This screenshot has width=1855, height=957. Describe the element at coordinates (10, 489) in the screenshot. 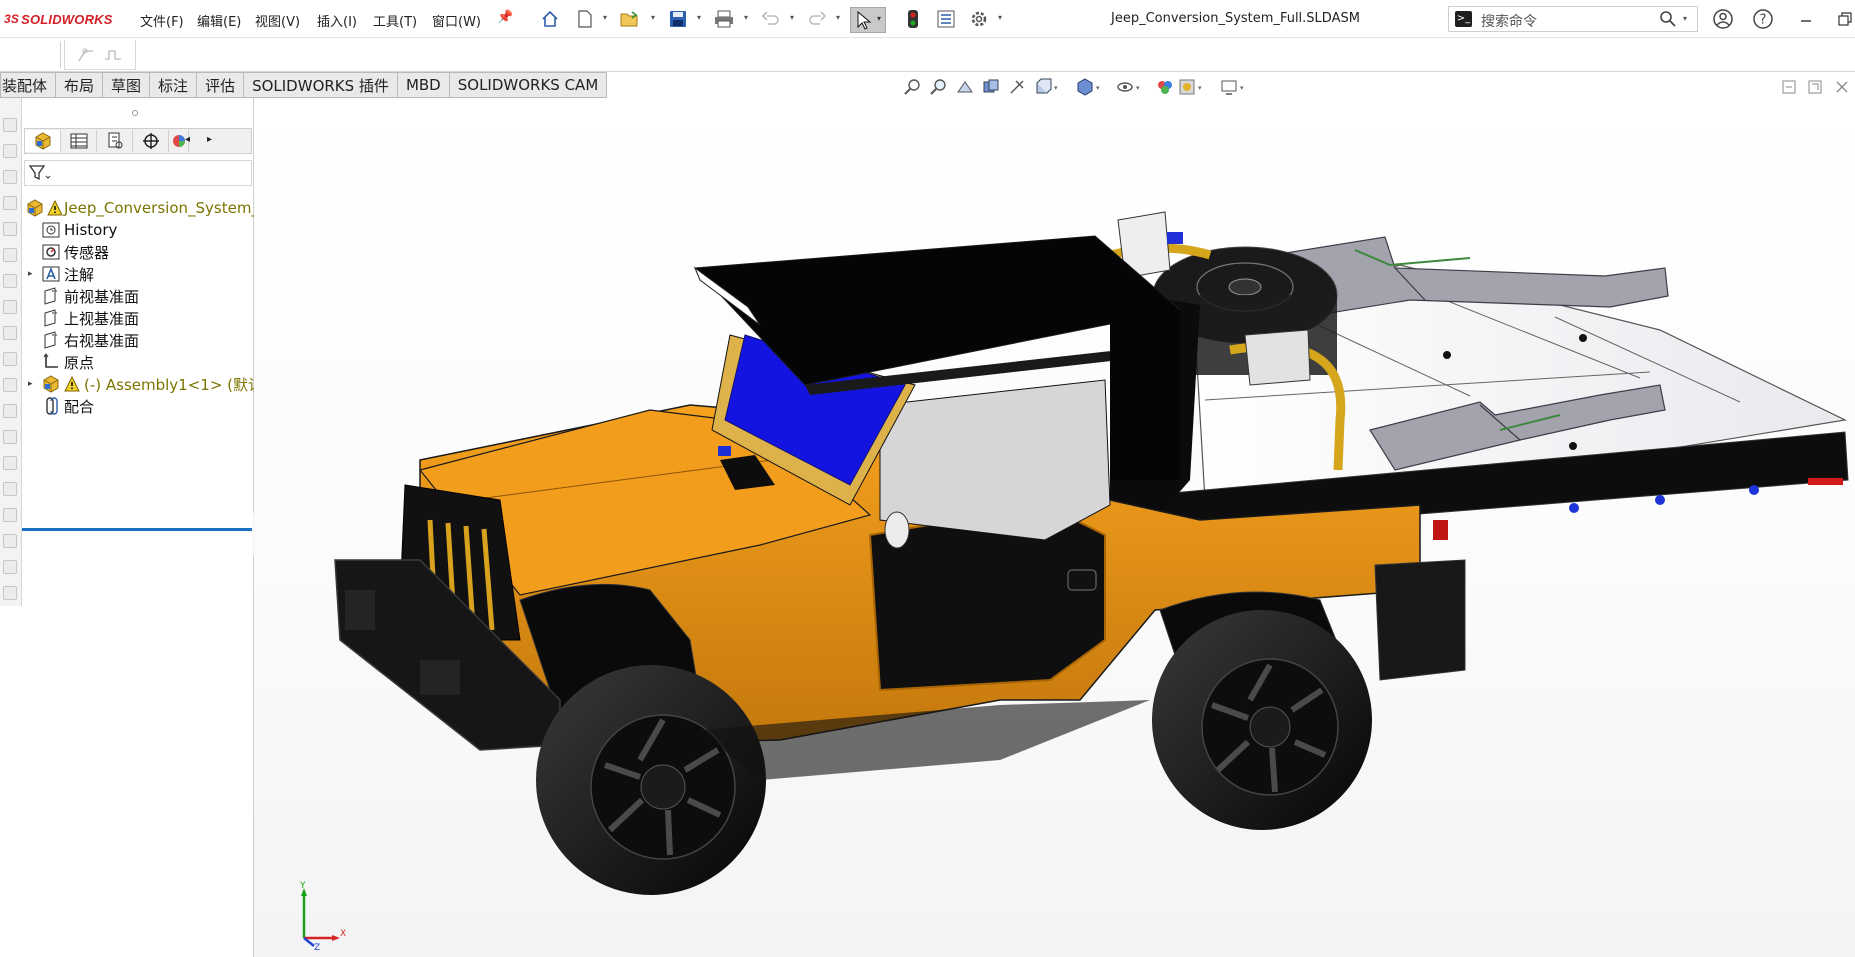

I see `take-snapshot-icon` at that location.